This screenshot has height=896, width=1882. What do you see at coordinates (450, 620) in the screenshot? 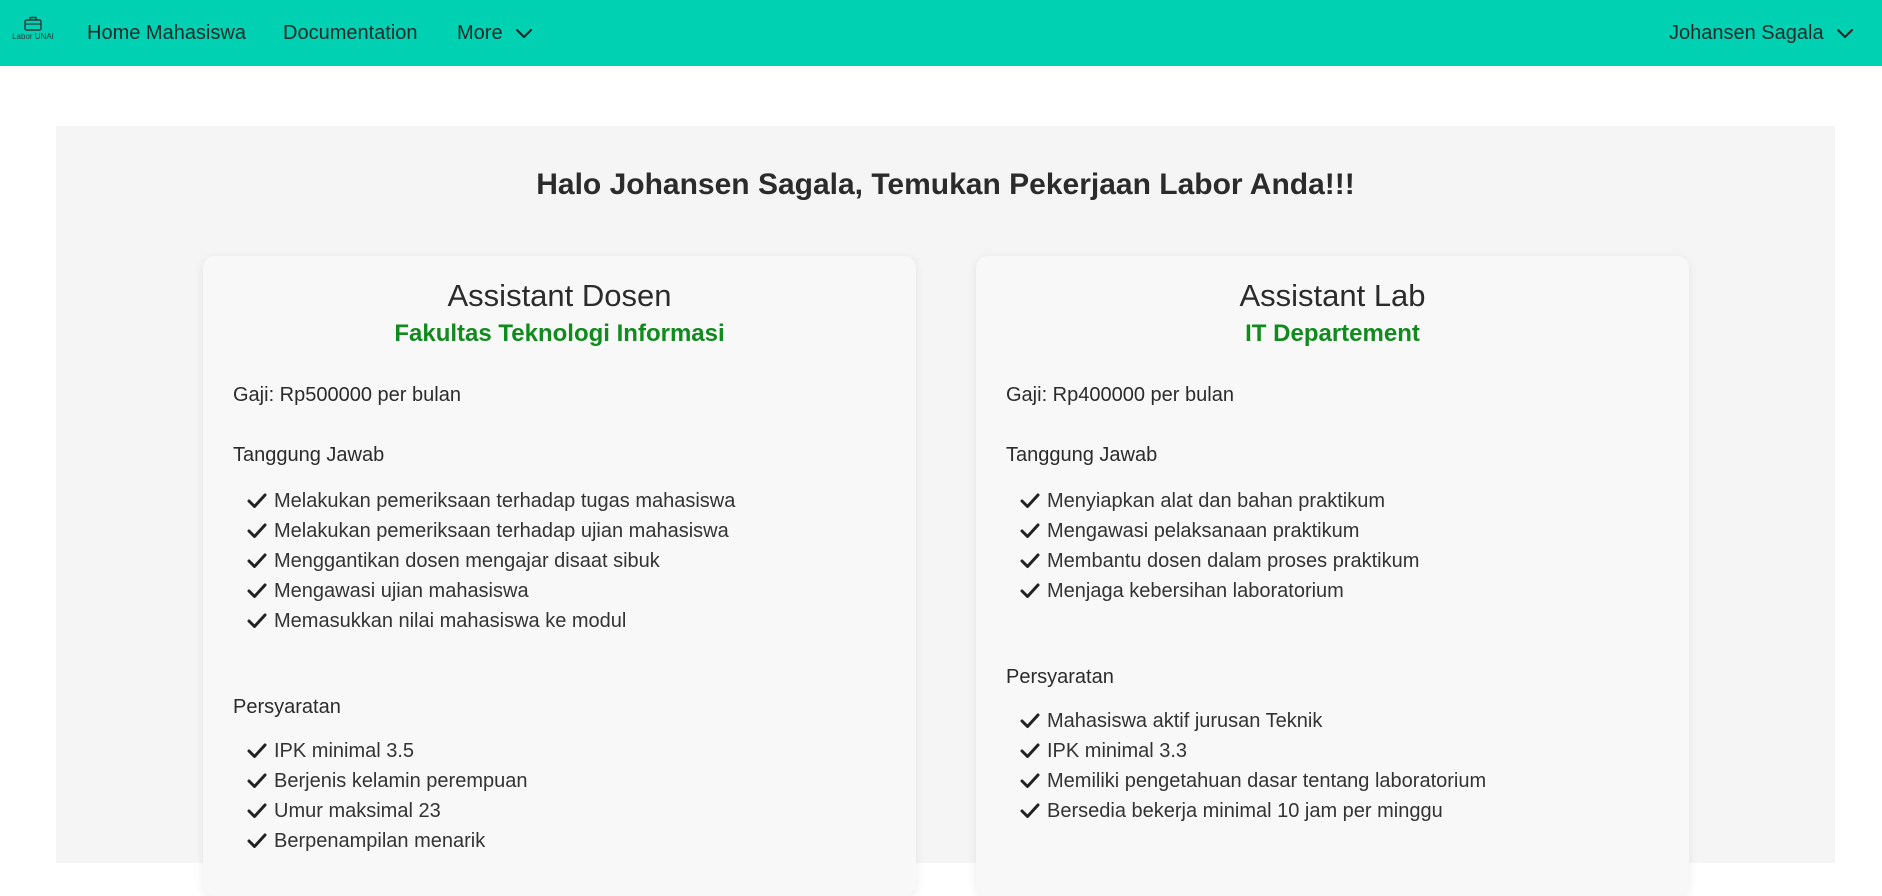
I see `duty-text: Memasukkan nilai mahasiswa ke modul` at bounding box center [450, 620].